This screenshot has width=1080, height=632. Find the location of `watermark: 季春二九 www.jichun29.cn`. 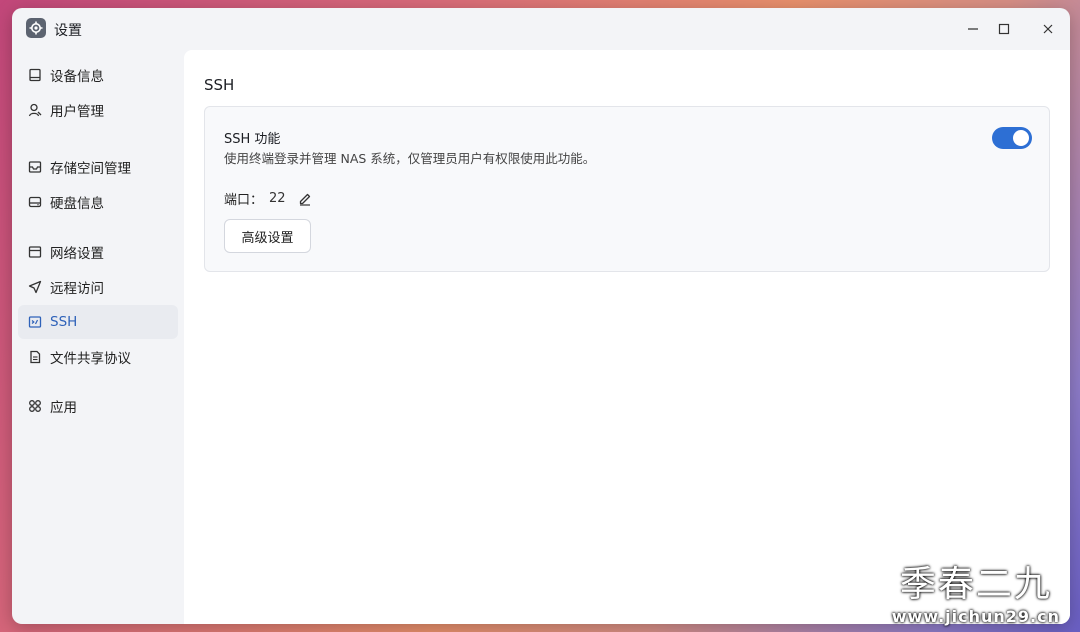

watermark: 季春二九 www.jichun29.cn is located at coordinates (976, 590).